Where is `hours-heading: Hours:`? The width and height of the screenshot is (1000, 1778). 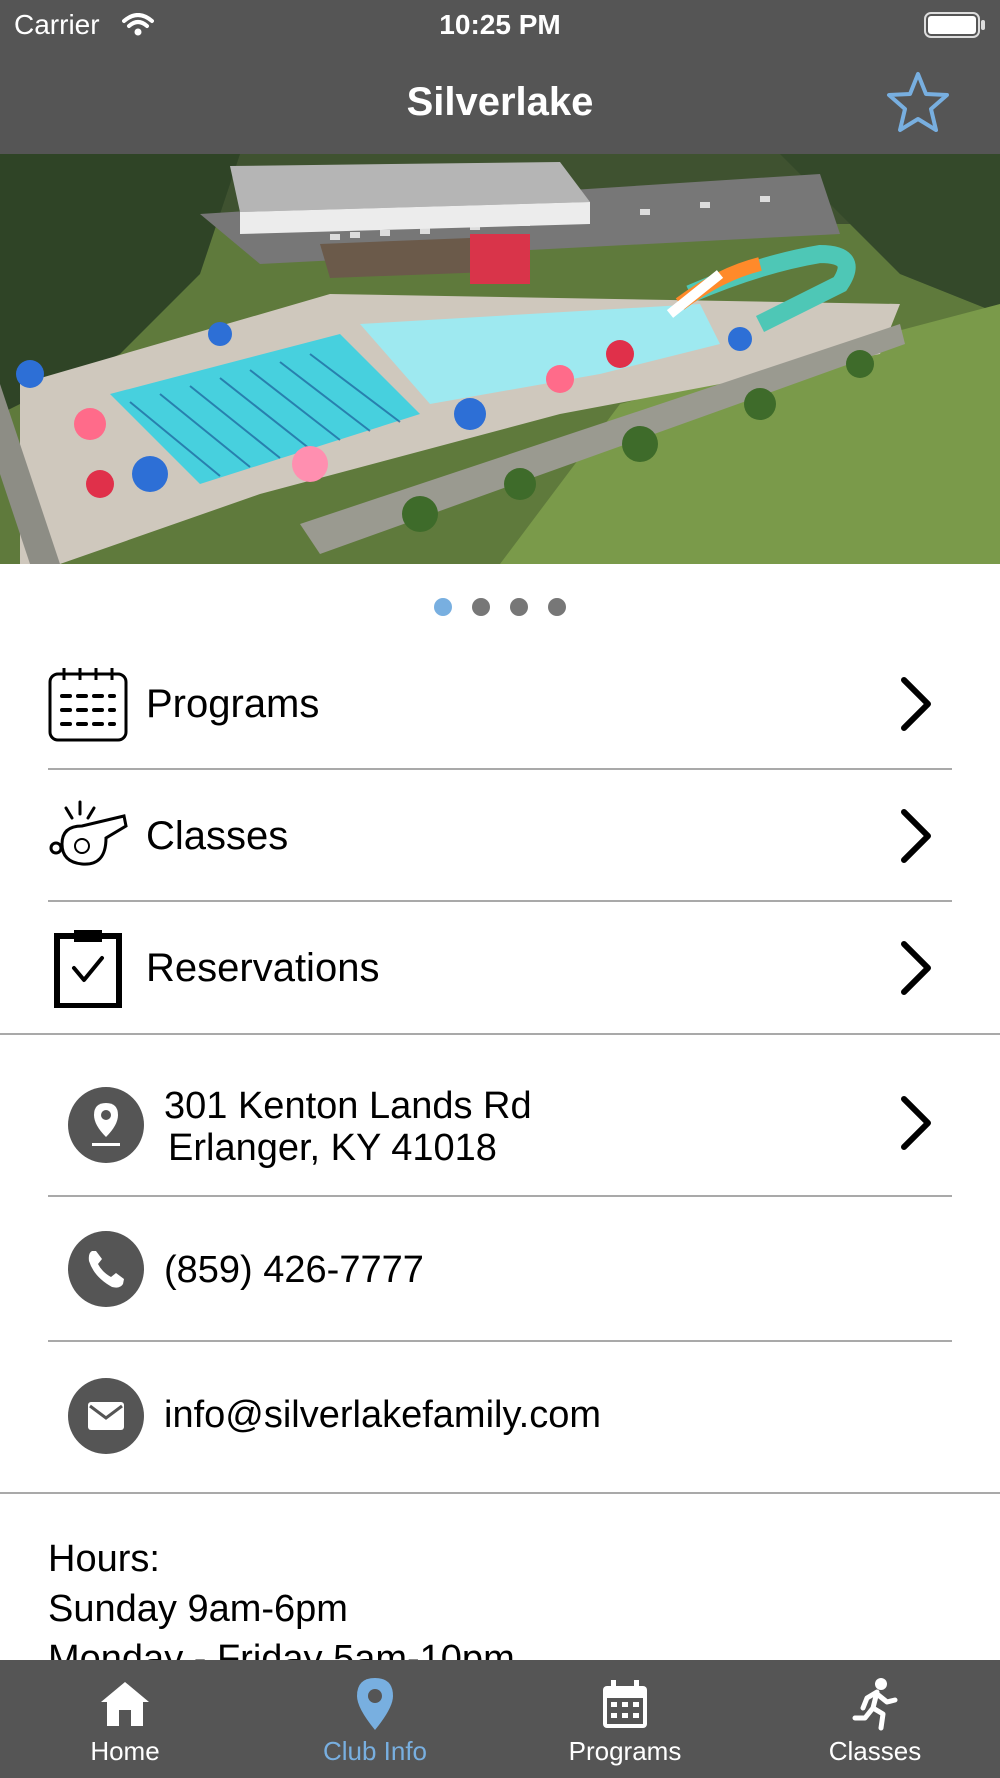
hours-heading: Hours: is located at coordinates (104, 1559).